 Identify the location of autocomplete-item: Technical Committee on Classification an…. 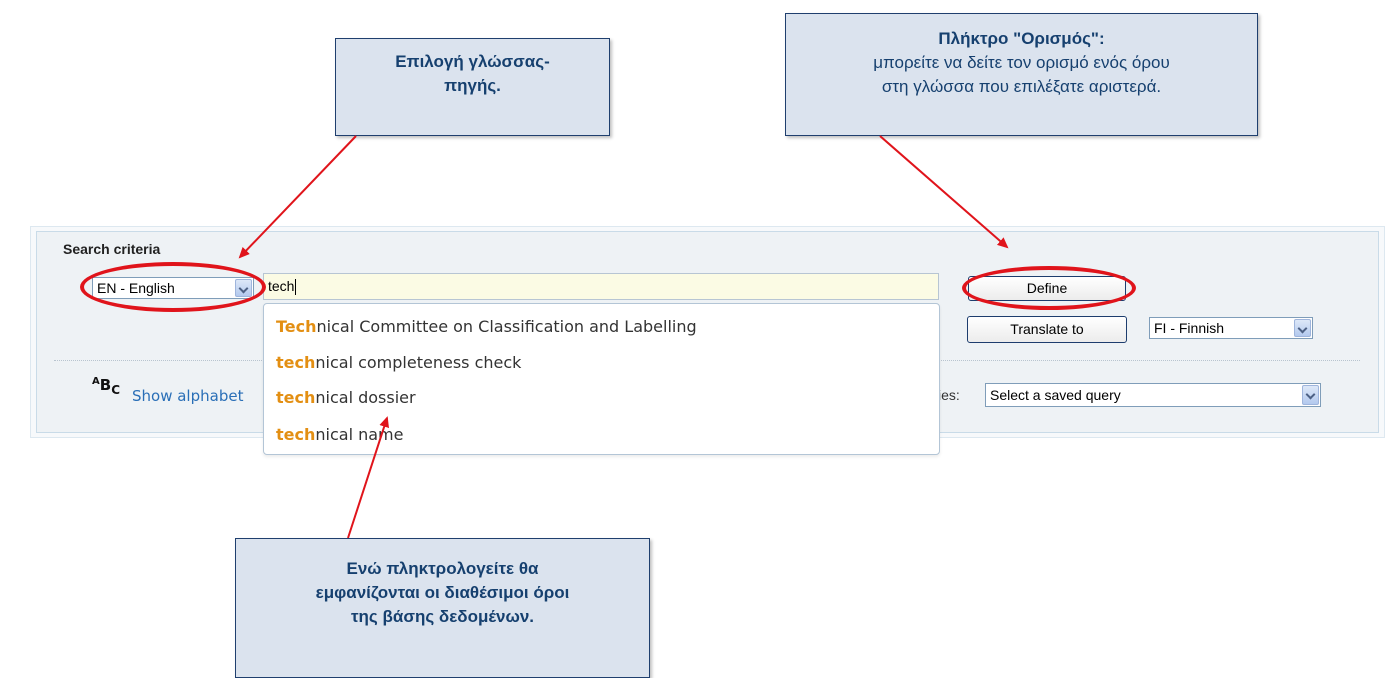
(486, 326).